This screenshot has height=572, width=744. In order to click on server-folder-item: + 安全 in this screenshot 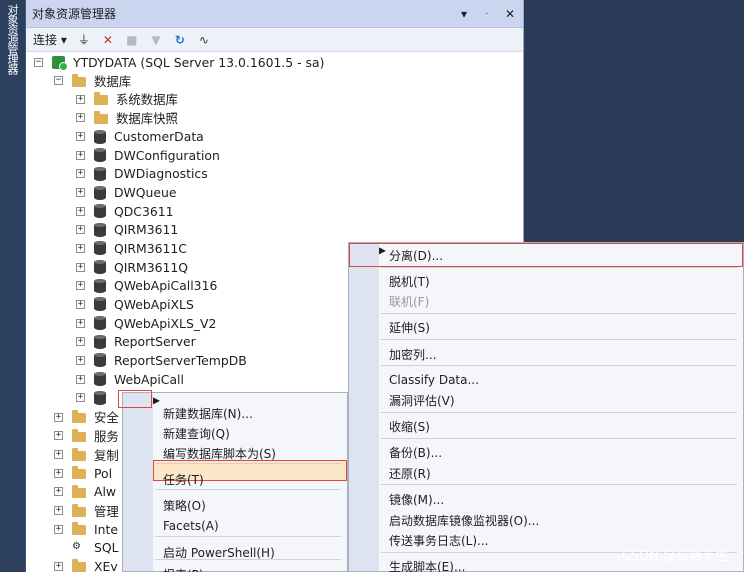, I will do `click(86, 417)`.